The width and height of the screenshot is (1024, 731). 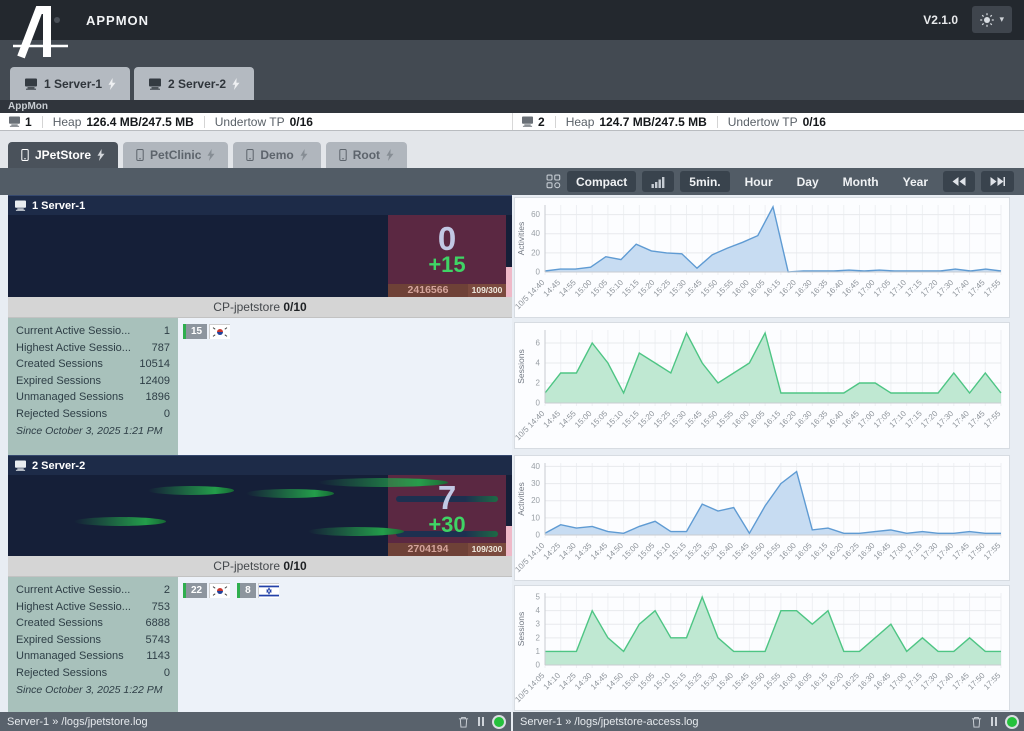 I want to click on svg-text: 17:55, so click(x=992, y=551).